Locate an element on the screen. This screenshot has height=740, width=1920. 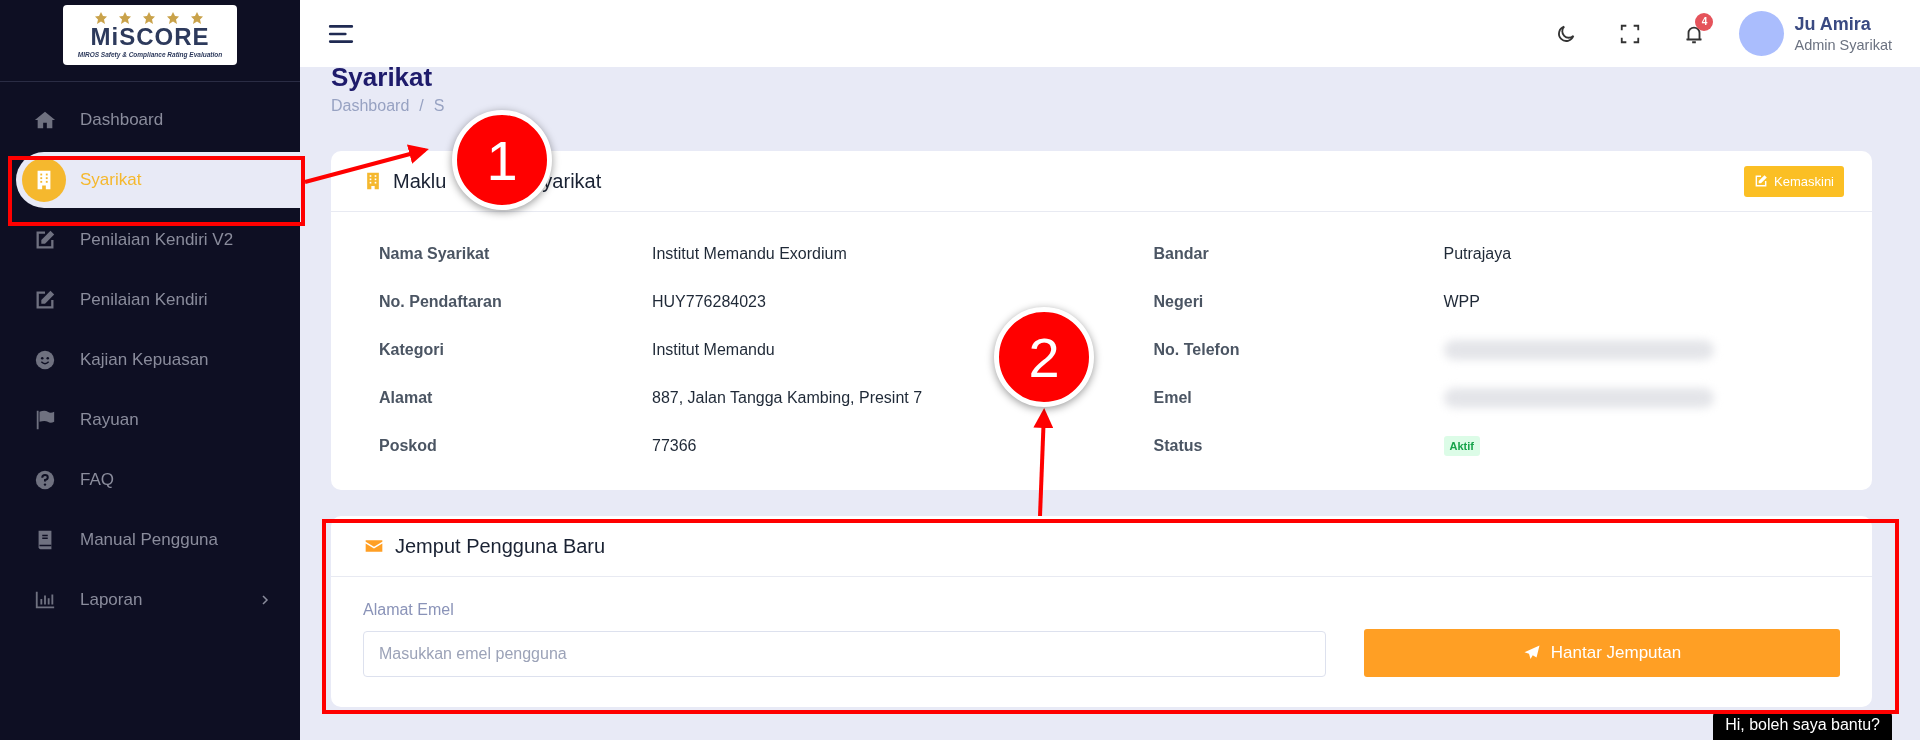
field-value: Institut Memandu is located at coordinates (713, 350).